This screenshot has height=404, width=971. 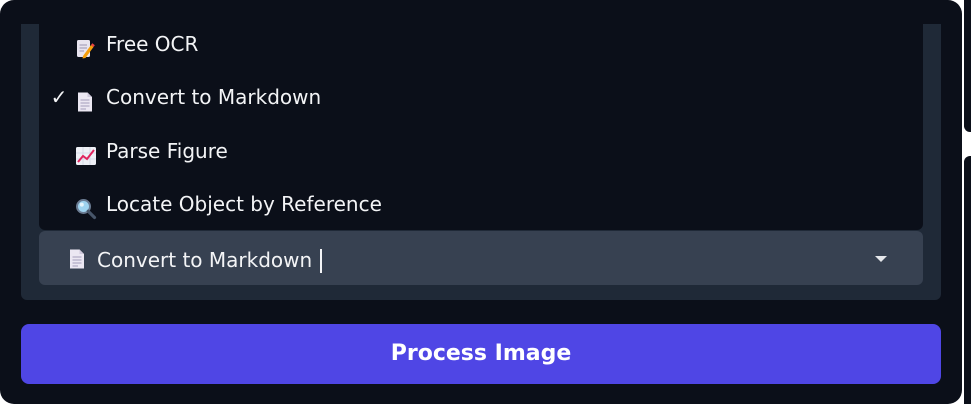 I want to click on adjacent-panel-top, so click(x=967, y=66).